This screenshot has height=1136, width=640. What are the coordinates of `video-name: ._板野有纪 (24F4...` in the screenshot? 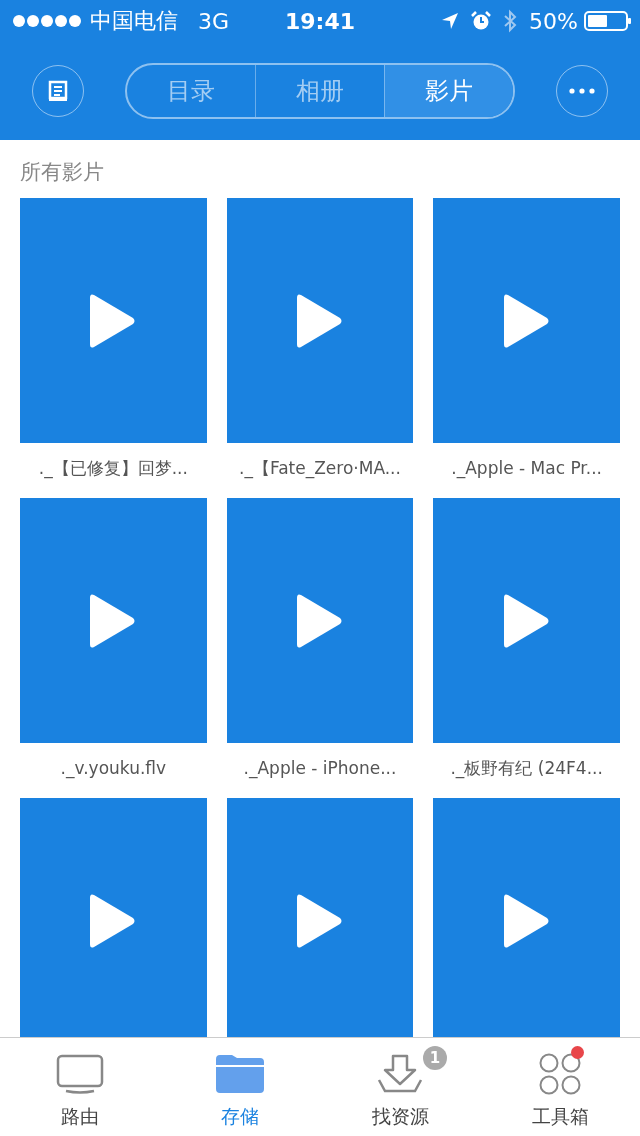 It's located at (526, 769).